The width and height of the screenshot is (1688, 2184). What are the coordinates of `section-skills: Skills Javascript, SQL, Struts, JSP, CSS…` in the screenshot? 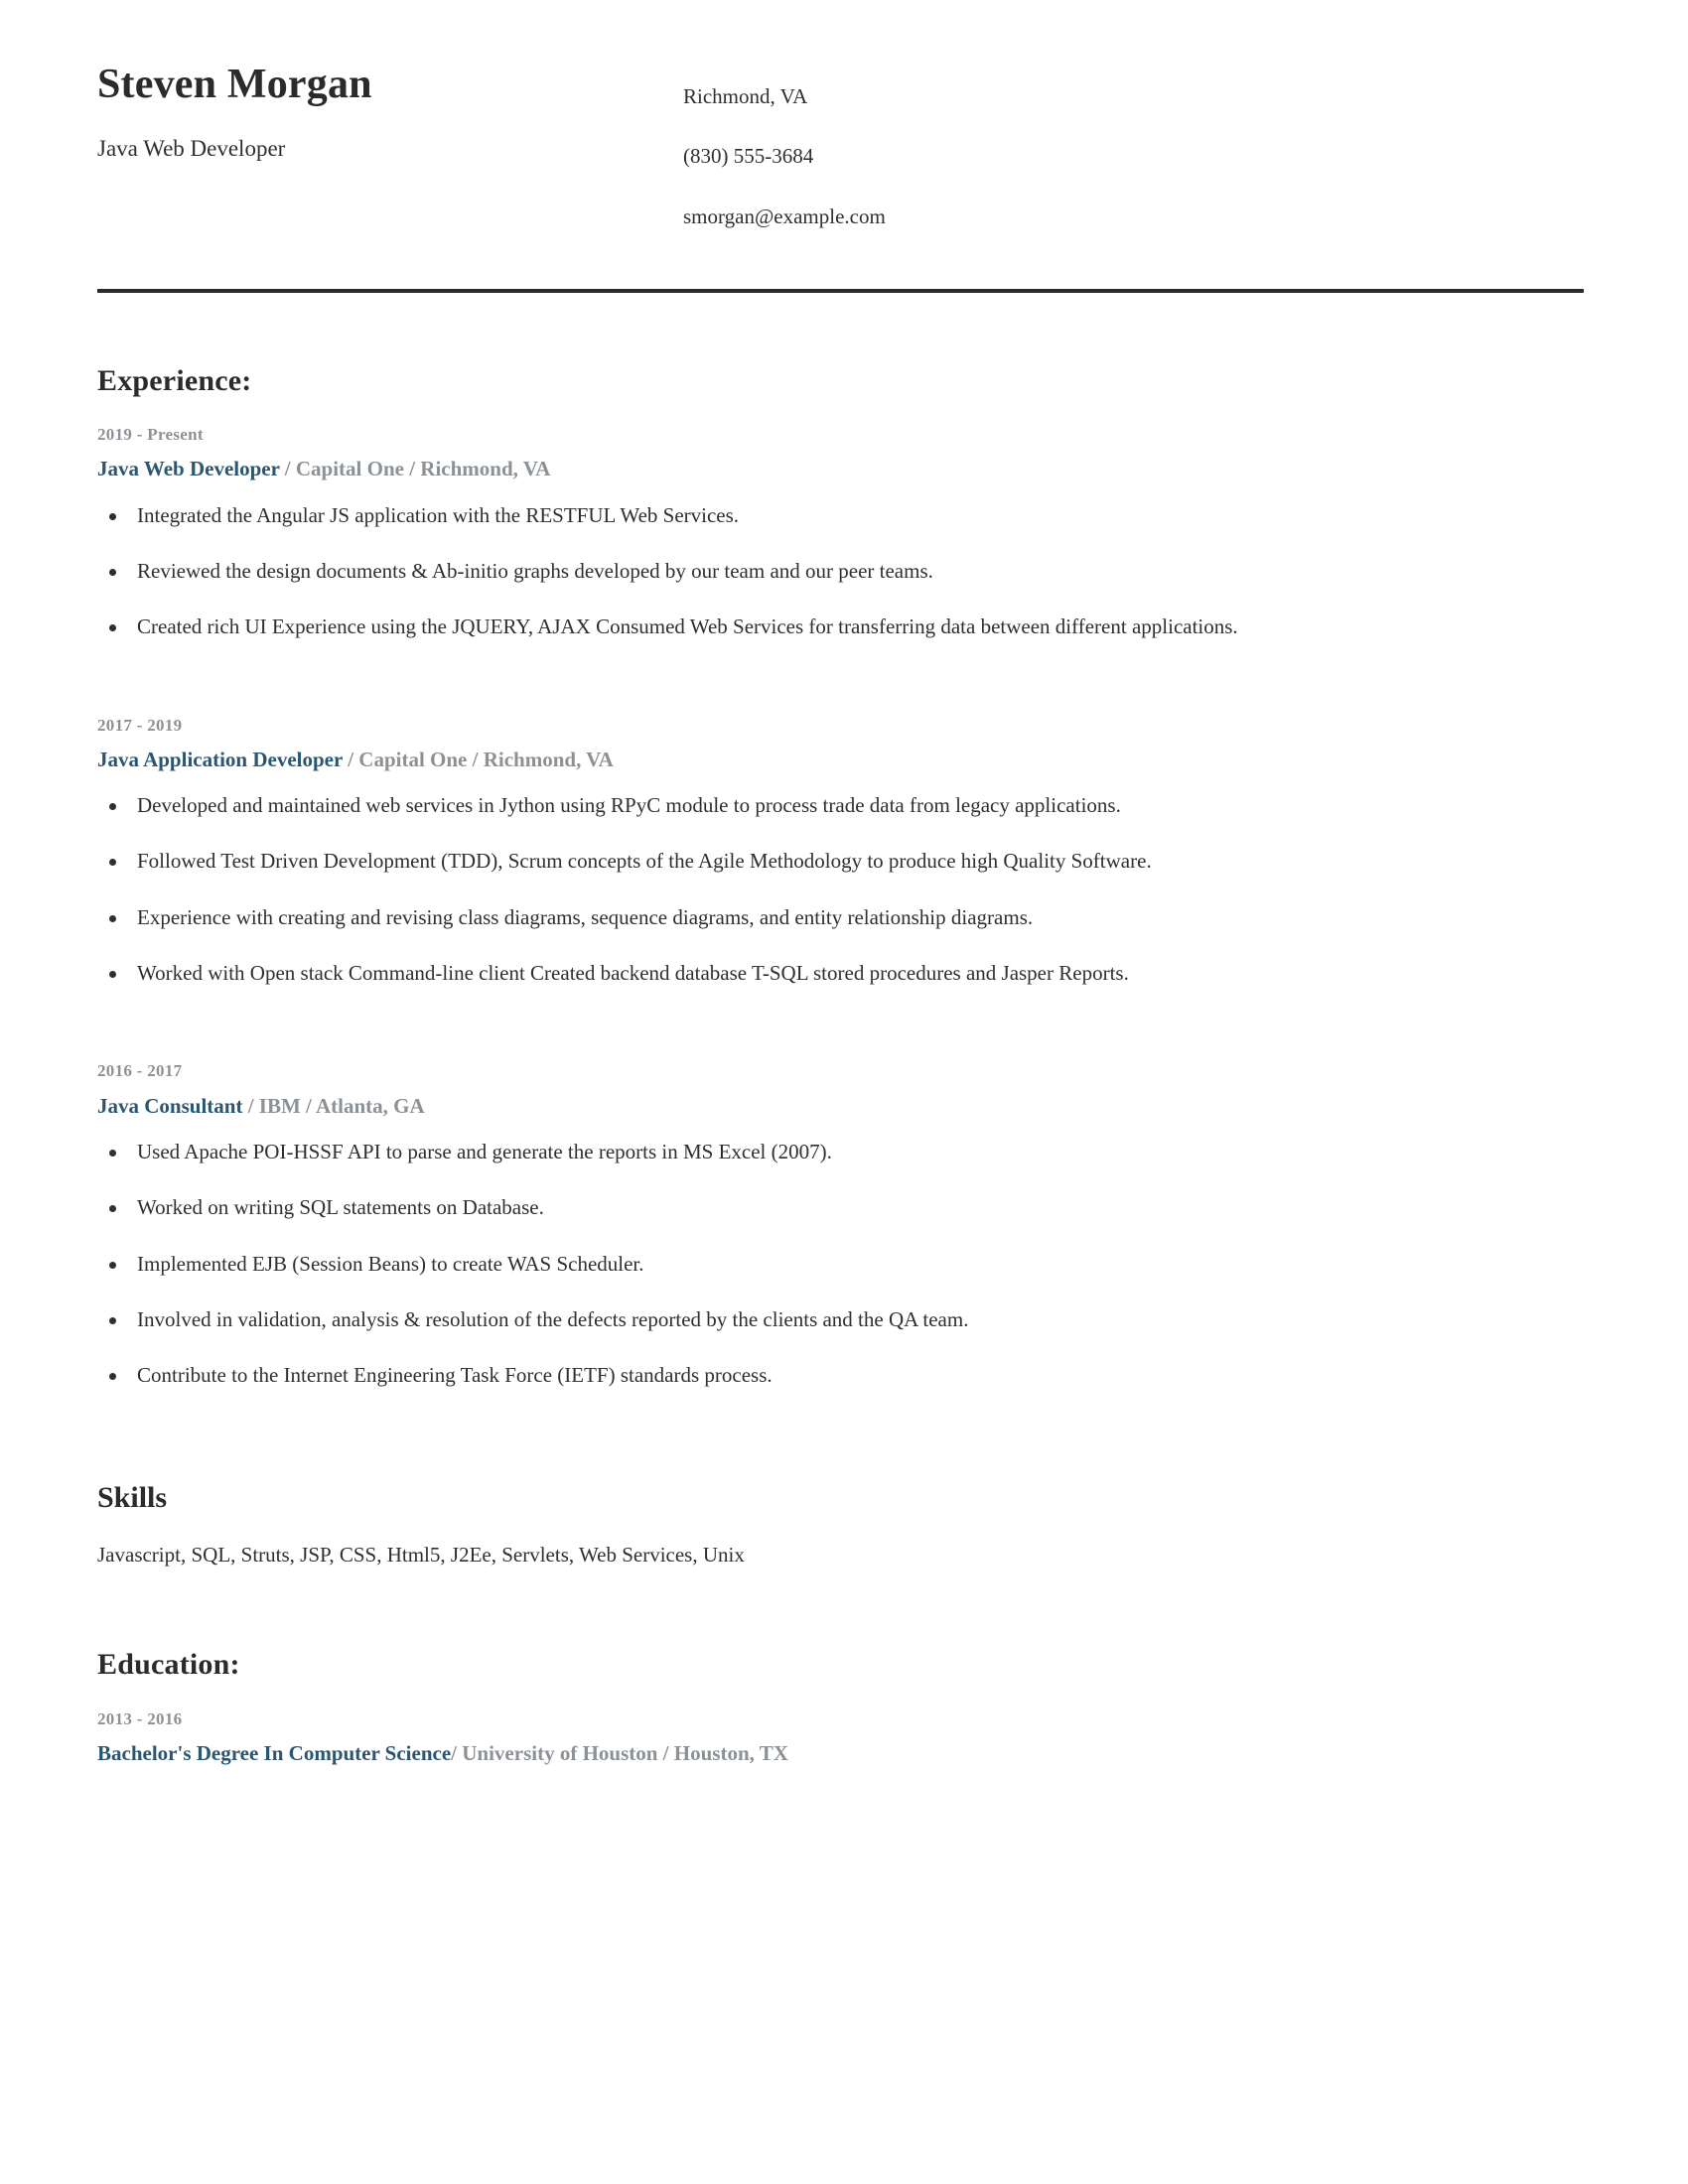 It's located at (844, 1525).